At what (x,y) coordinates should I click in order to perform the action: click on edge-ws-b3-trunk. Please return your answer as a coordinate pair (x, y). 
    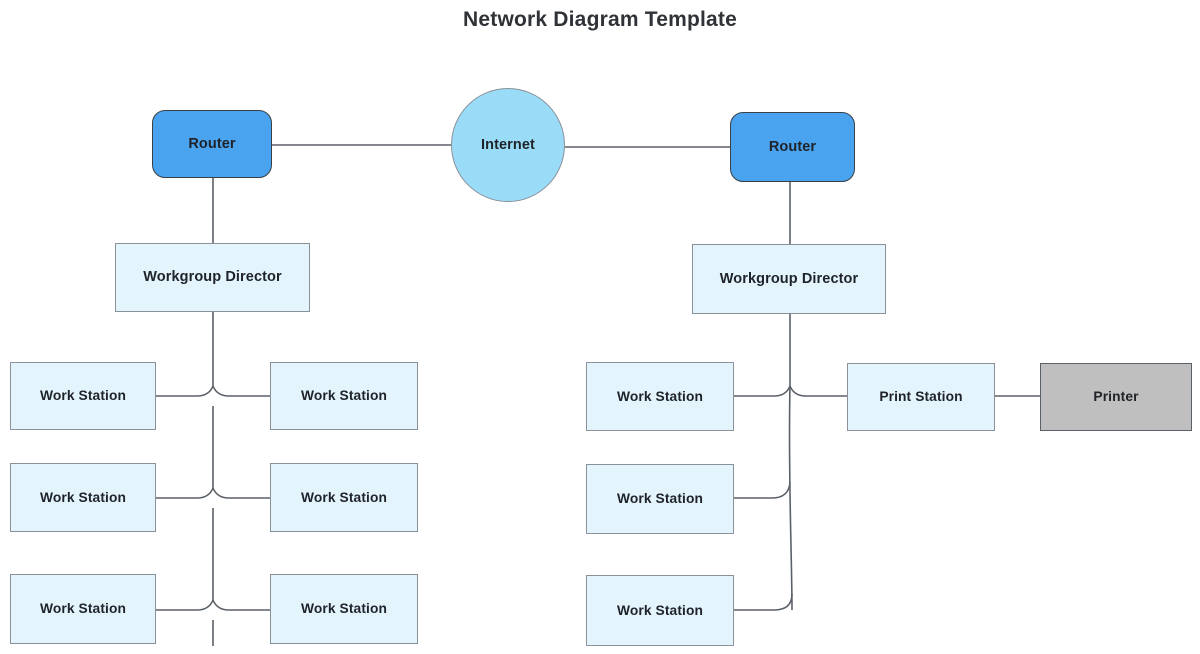
    Looking at the image, I should click on (763, 602).